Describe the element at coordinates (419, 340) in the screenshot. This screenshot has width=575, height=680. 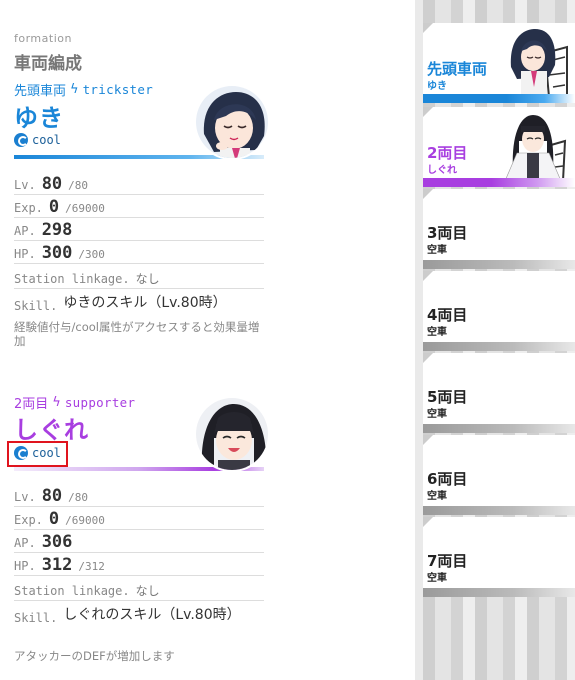
I see `panel-divider` at that location.